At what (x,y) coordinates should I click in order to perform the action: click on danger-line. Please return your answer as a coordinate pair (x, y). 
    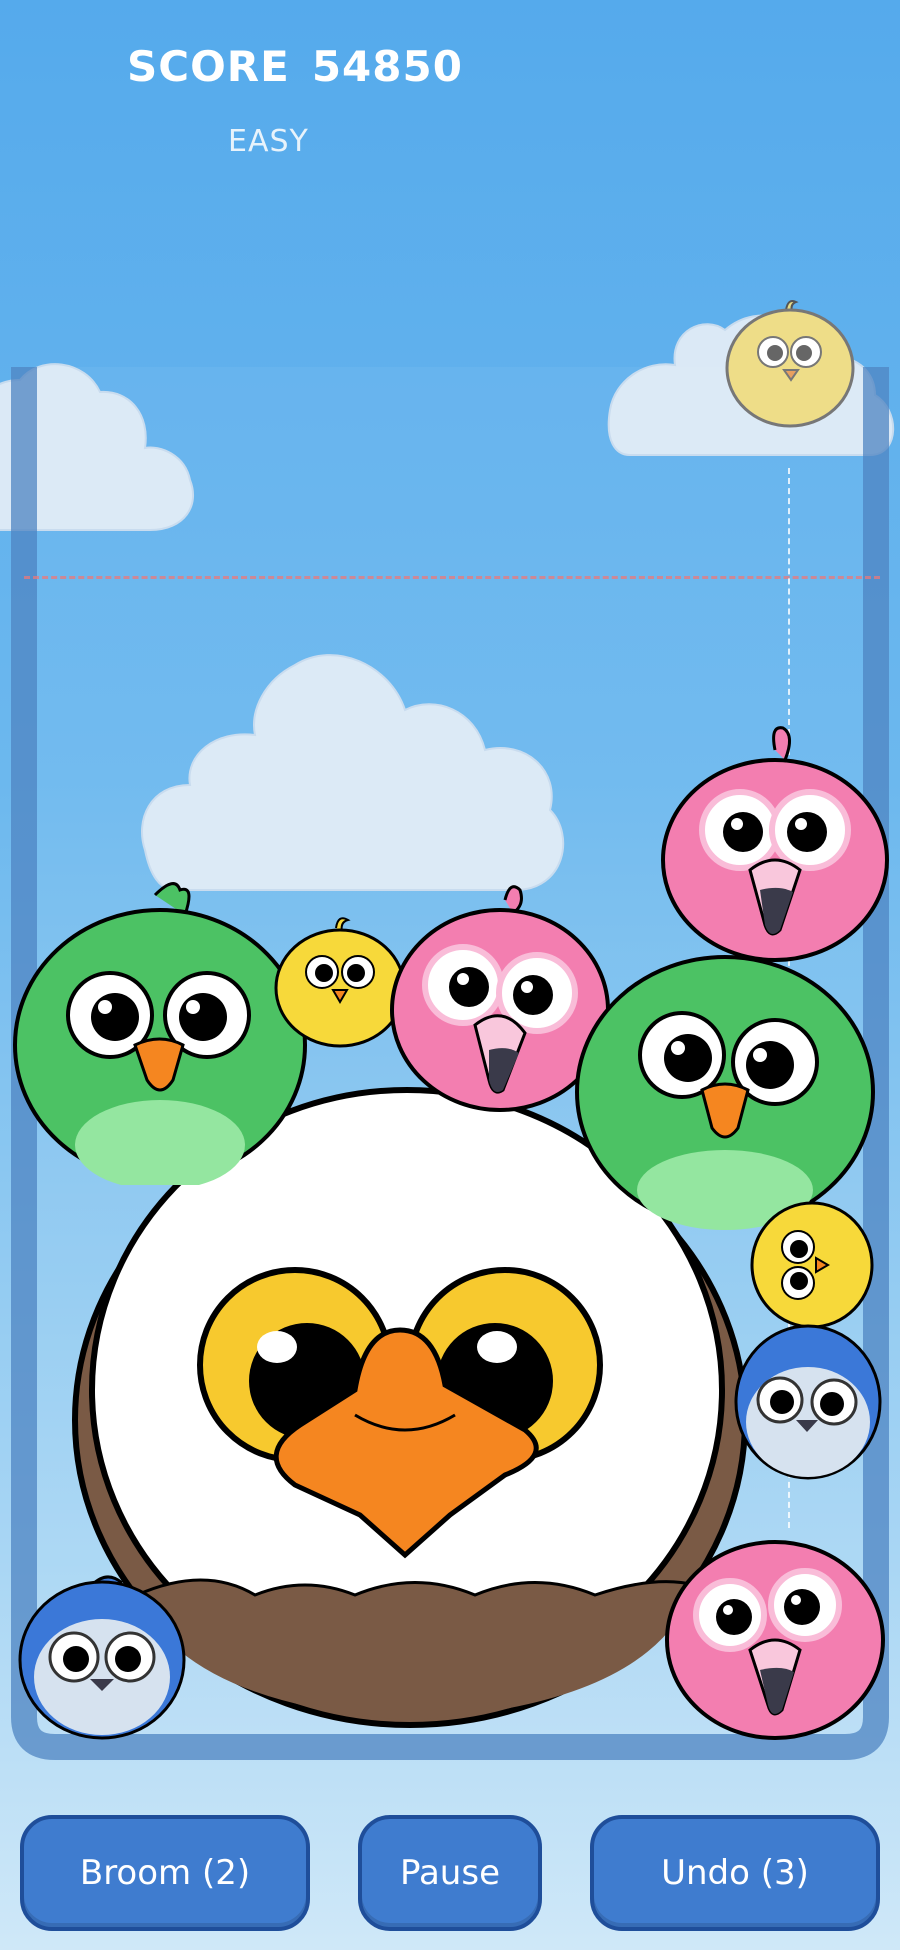
    Looking at the image, I should click on (452, 577).